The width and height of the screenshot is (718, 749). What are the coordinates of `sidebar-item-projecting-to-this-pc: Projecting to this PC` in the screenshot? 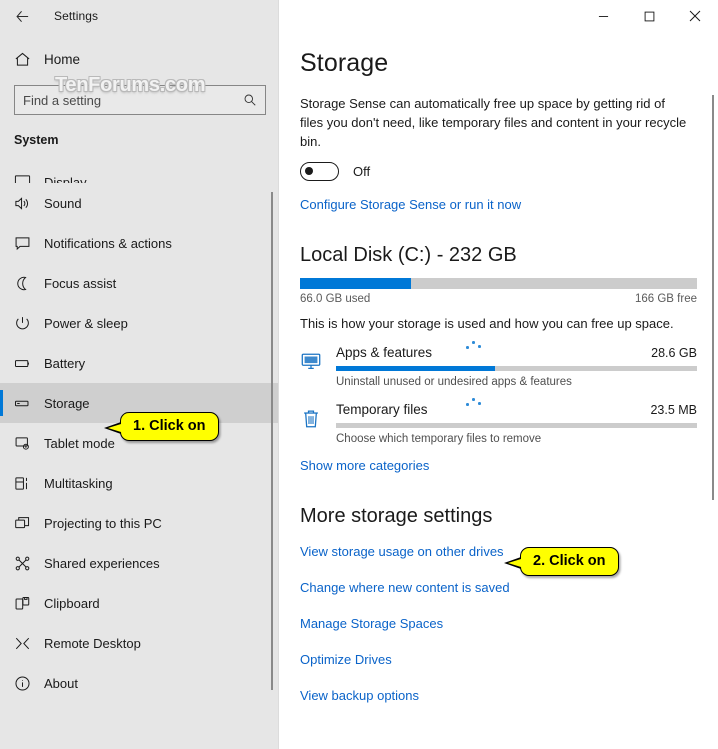 It's located at (139, 523).